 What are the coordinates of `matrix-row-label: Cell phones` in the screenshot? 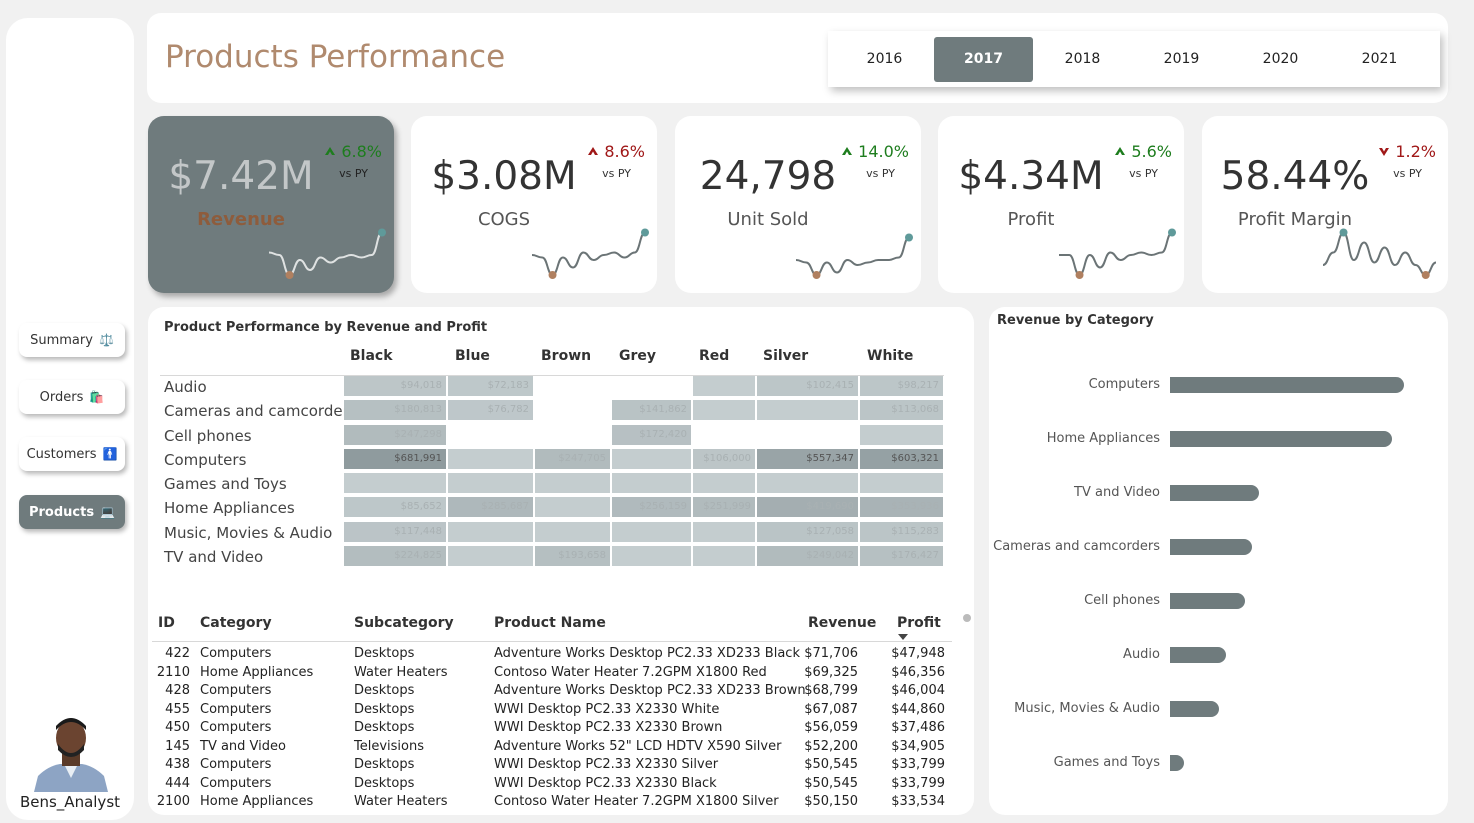 It's located at (208, 436).